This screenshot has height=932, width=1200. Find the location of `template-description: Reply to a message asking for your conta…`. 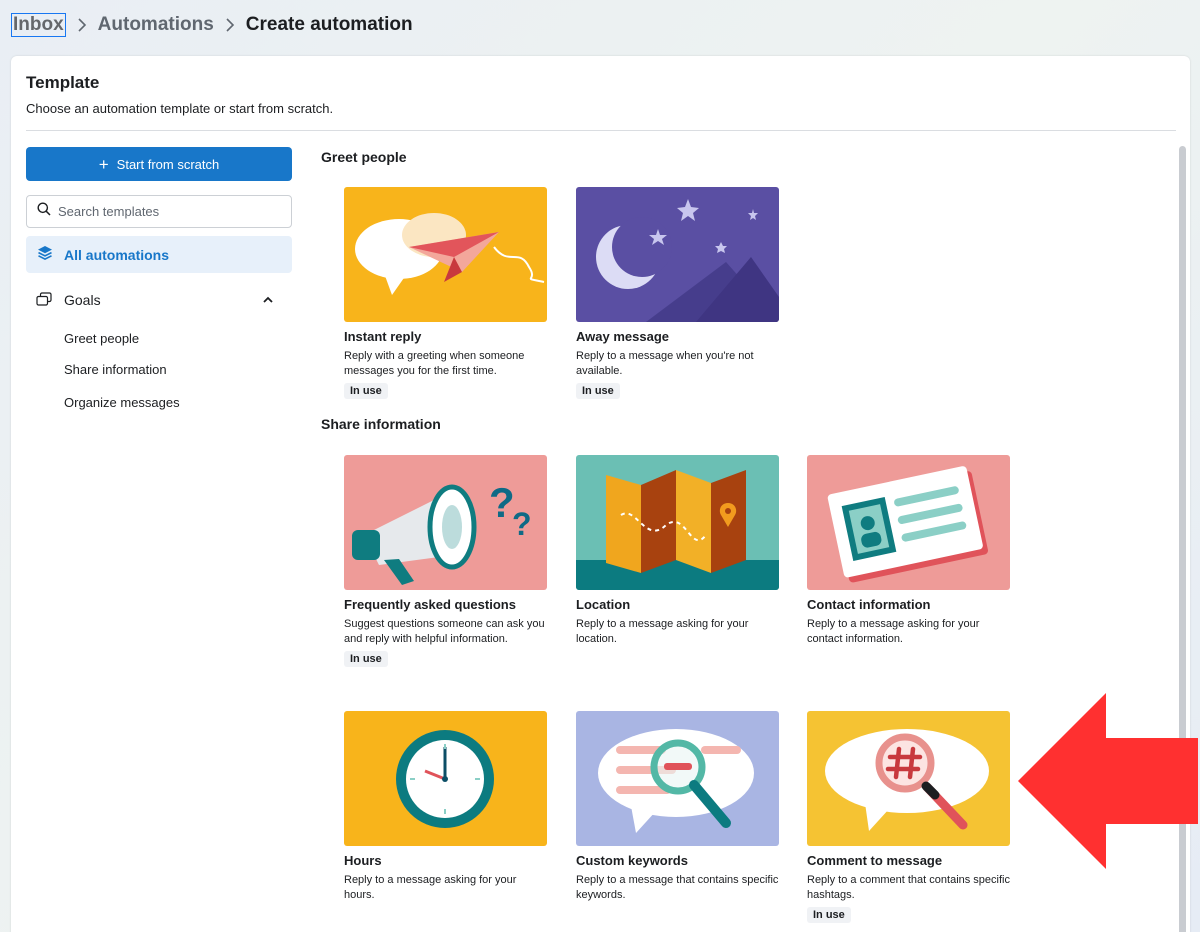

template-description: Reply to a message asking for your conta… is located at coordinates (893, 631).